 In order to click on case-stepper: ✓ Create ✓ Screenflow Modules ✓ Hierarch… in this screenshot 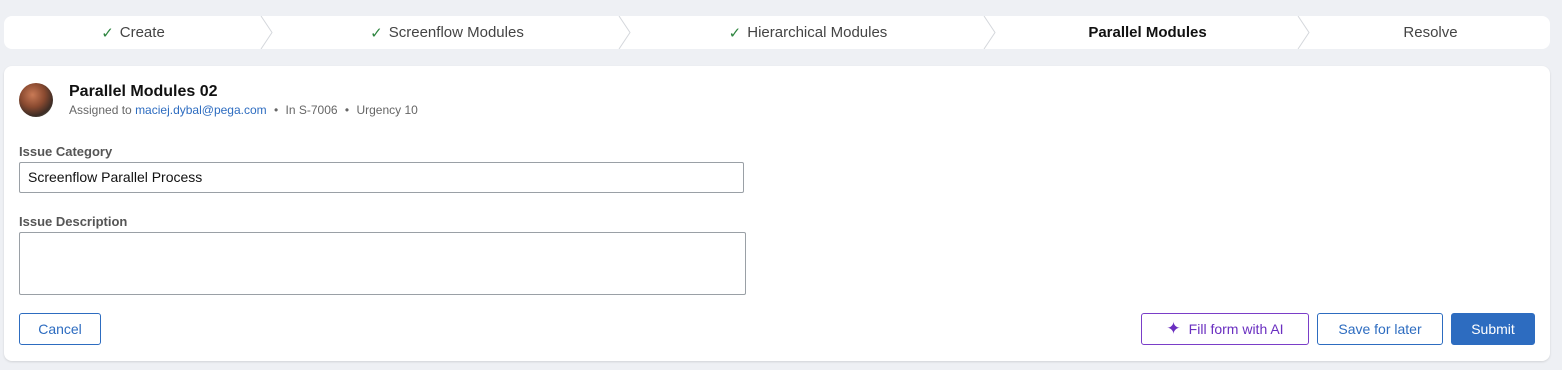, I will do `click(777, 32)`.